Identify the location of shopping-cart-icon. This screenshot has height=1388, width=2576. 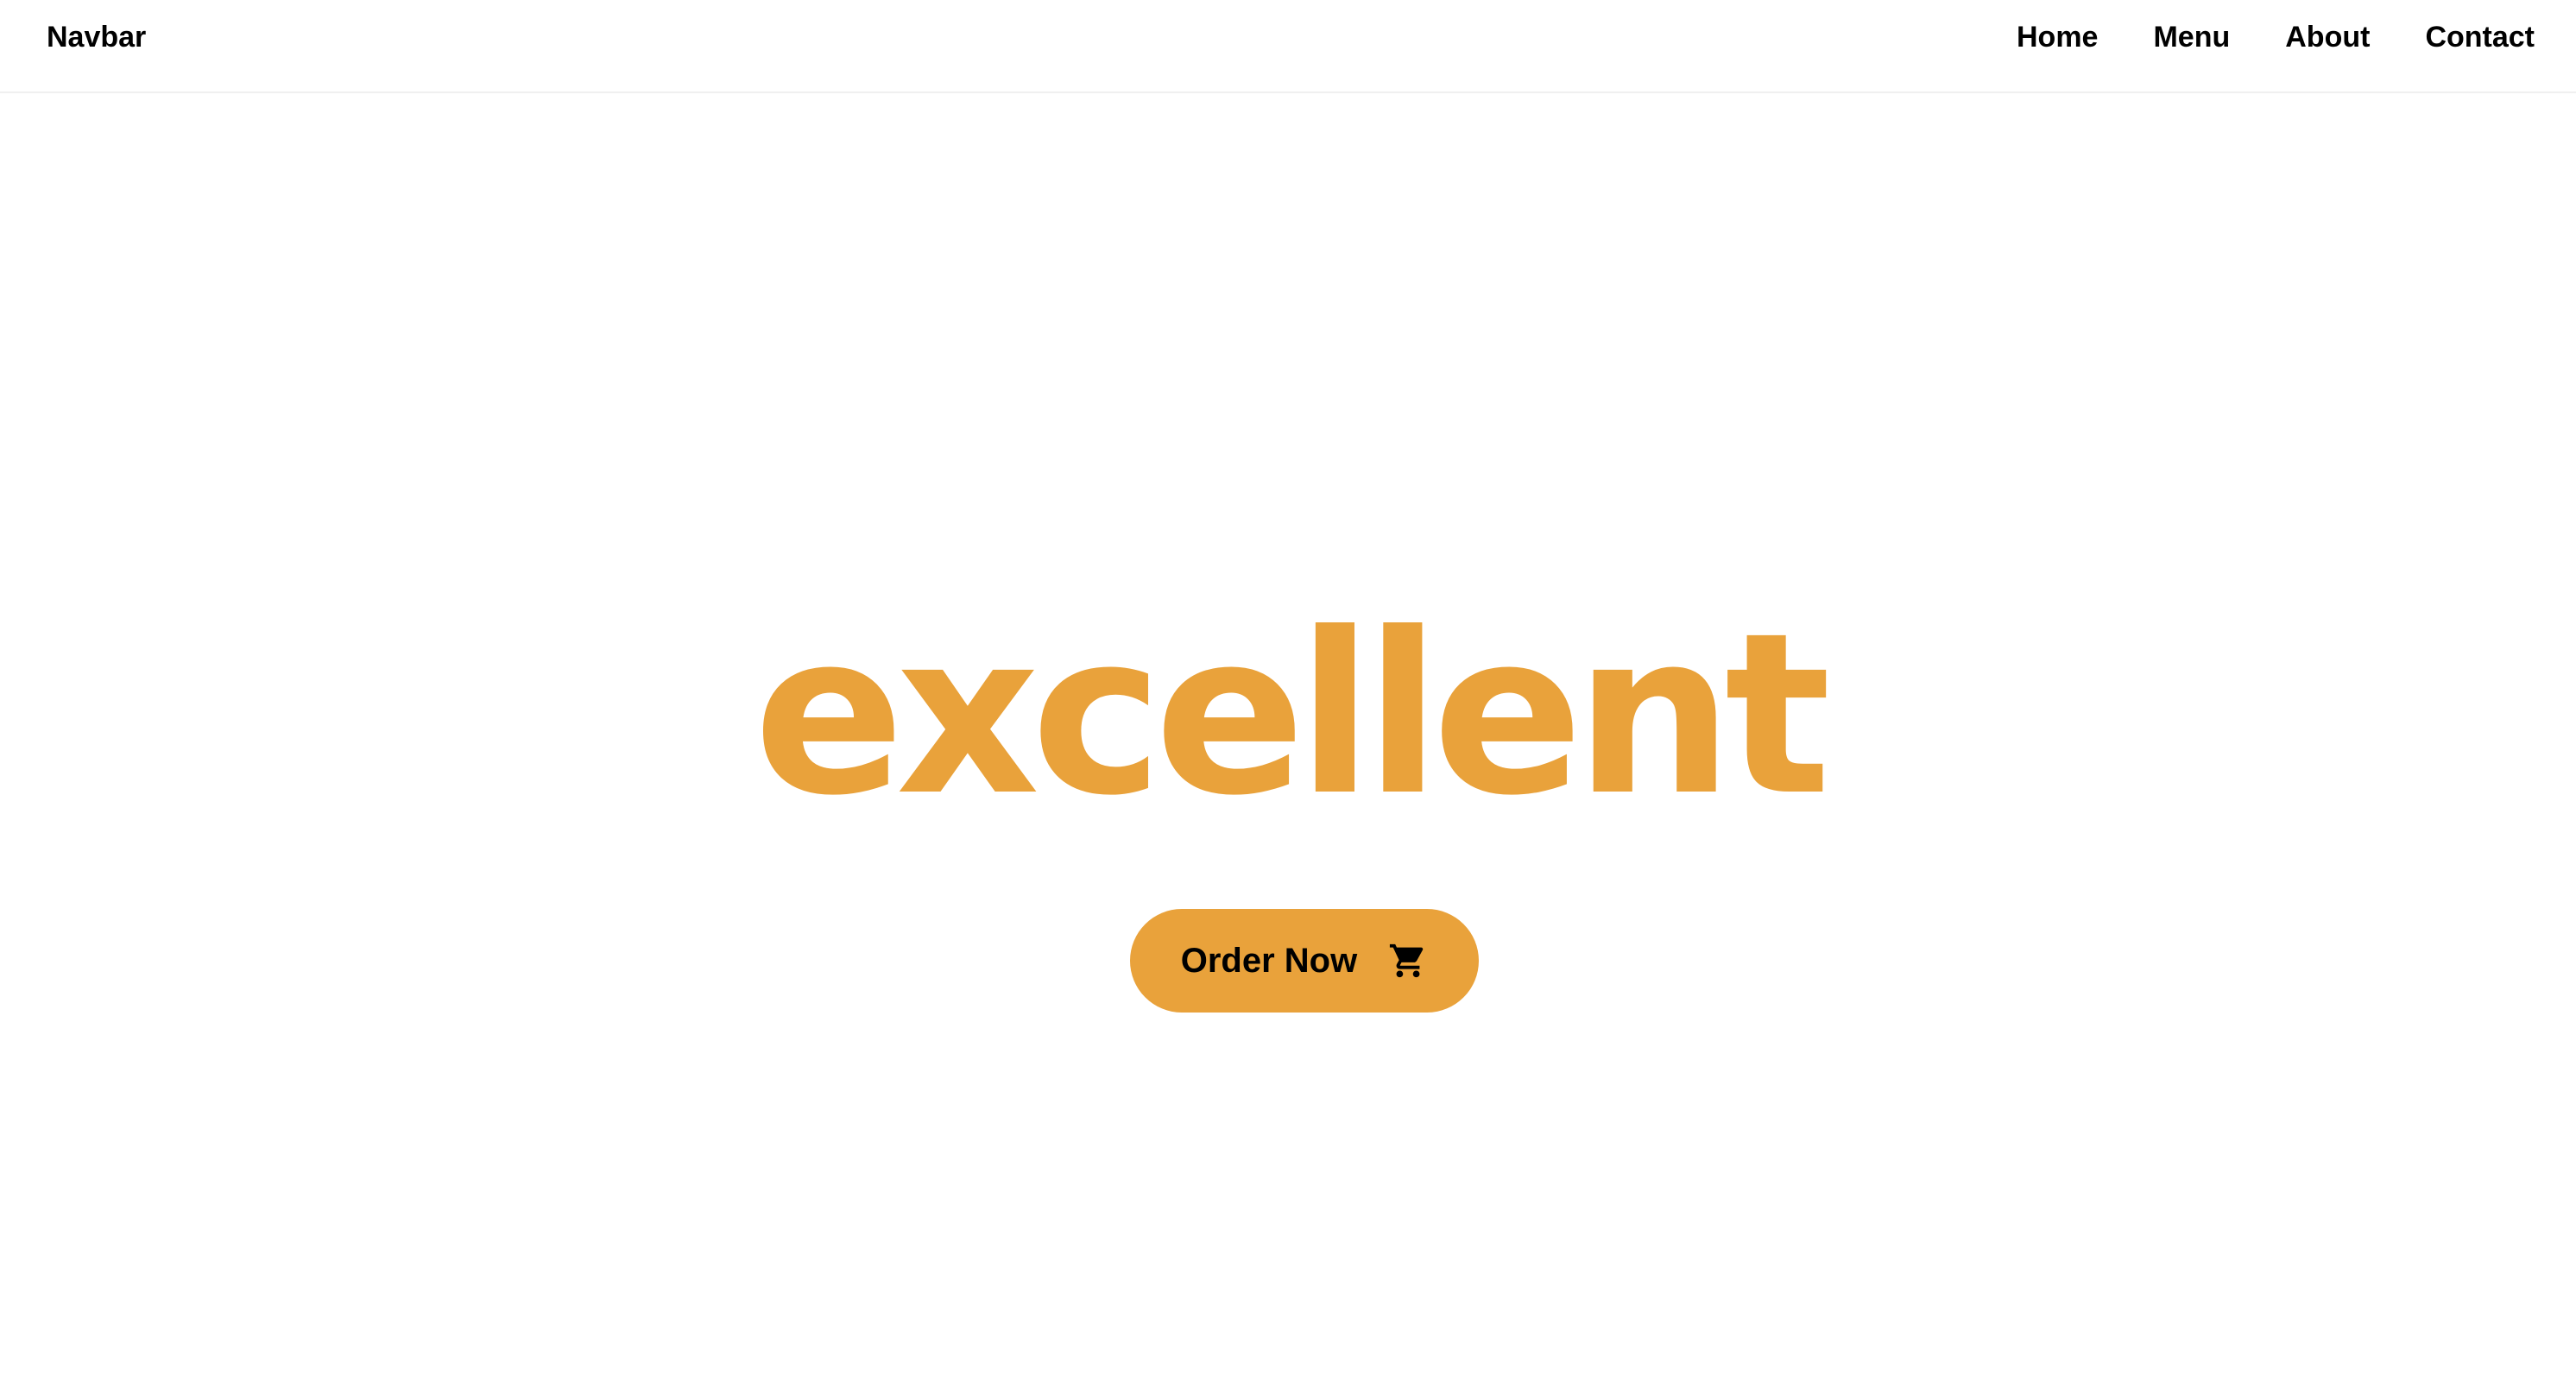
(1408, 961).